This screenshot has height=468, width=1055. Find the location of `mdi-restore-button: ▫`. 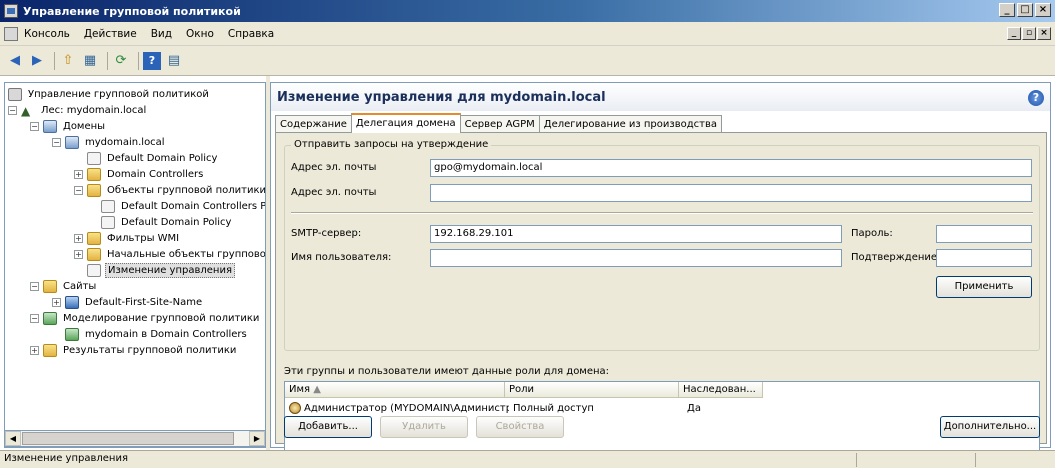

mdi-restore-button: ▫ is located at coordinates (1029, 33).